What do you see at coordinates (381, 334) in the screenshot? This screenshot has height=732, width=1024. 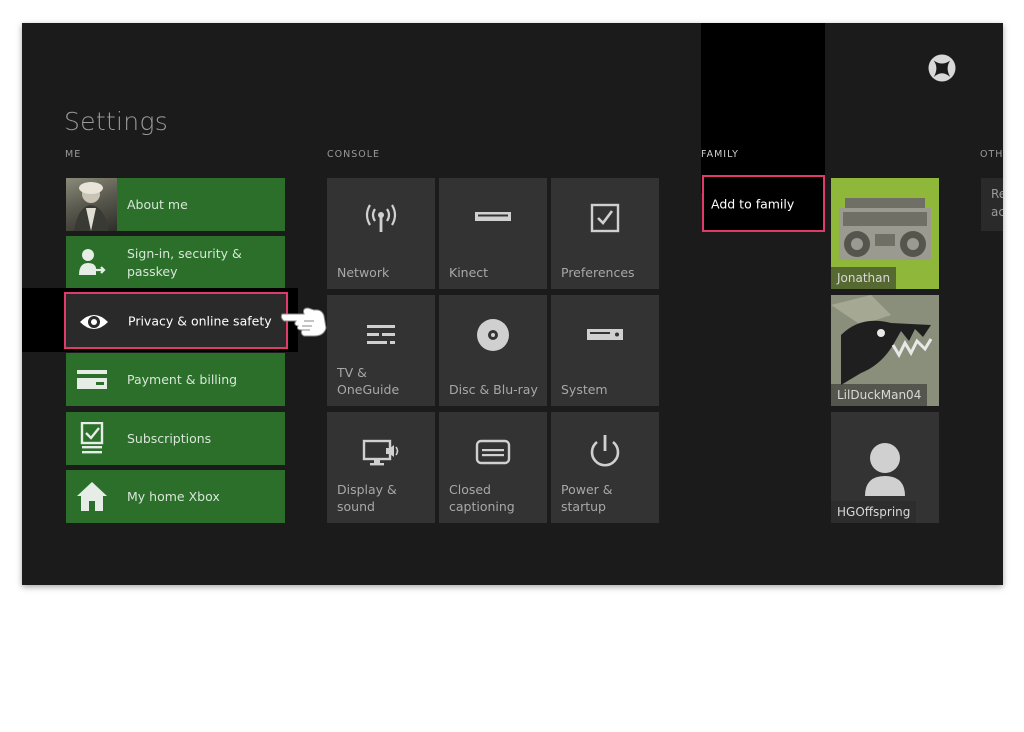 I see `guide-lines-icon` at bounding box center [381, 334].